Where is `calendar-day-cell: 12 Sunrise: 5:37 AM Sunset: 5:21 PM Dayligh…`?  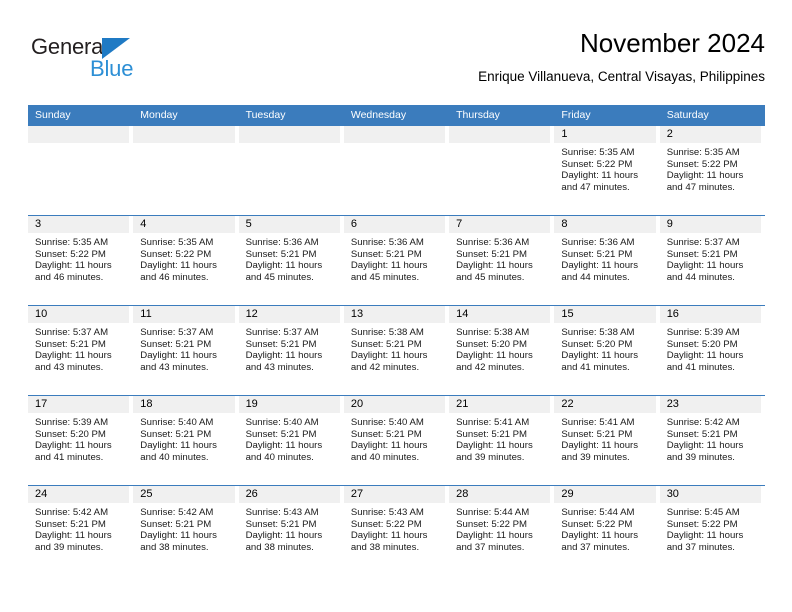
calendar-day-cell: 12 Sunrise: 5:37 AM Sunset: 5:21 PM Dayligh… is located at coordinates (291, 350).